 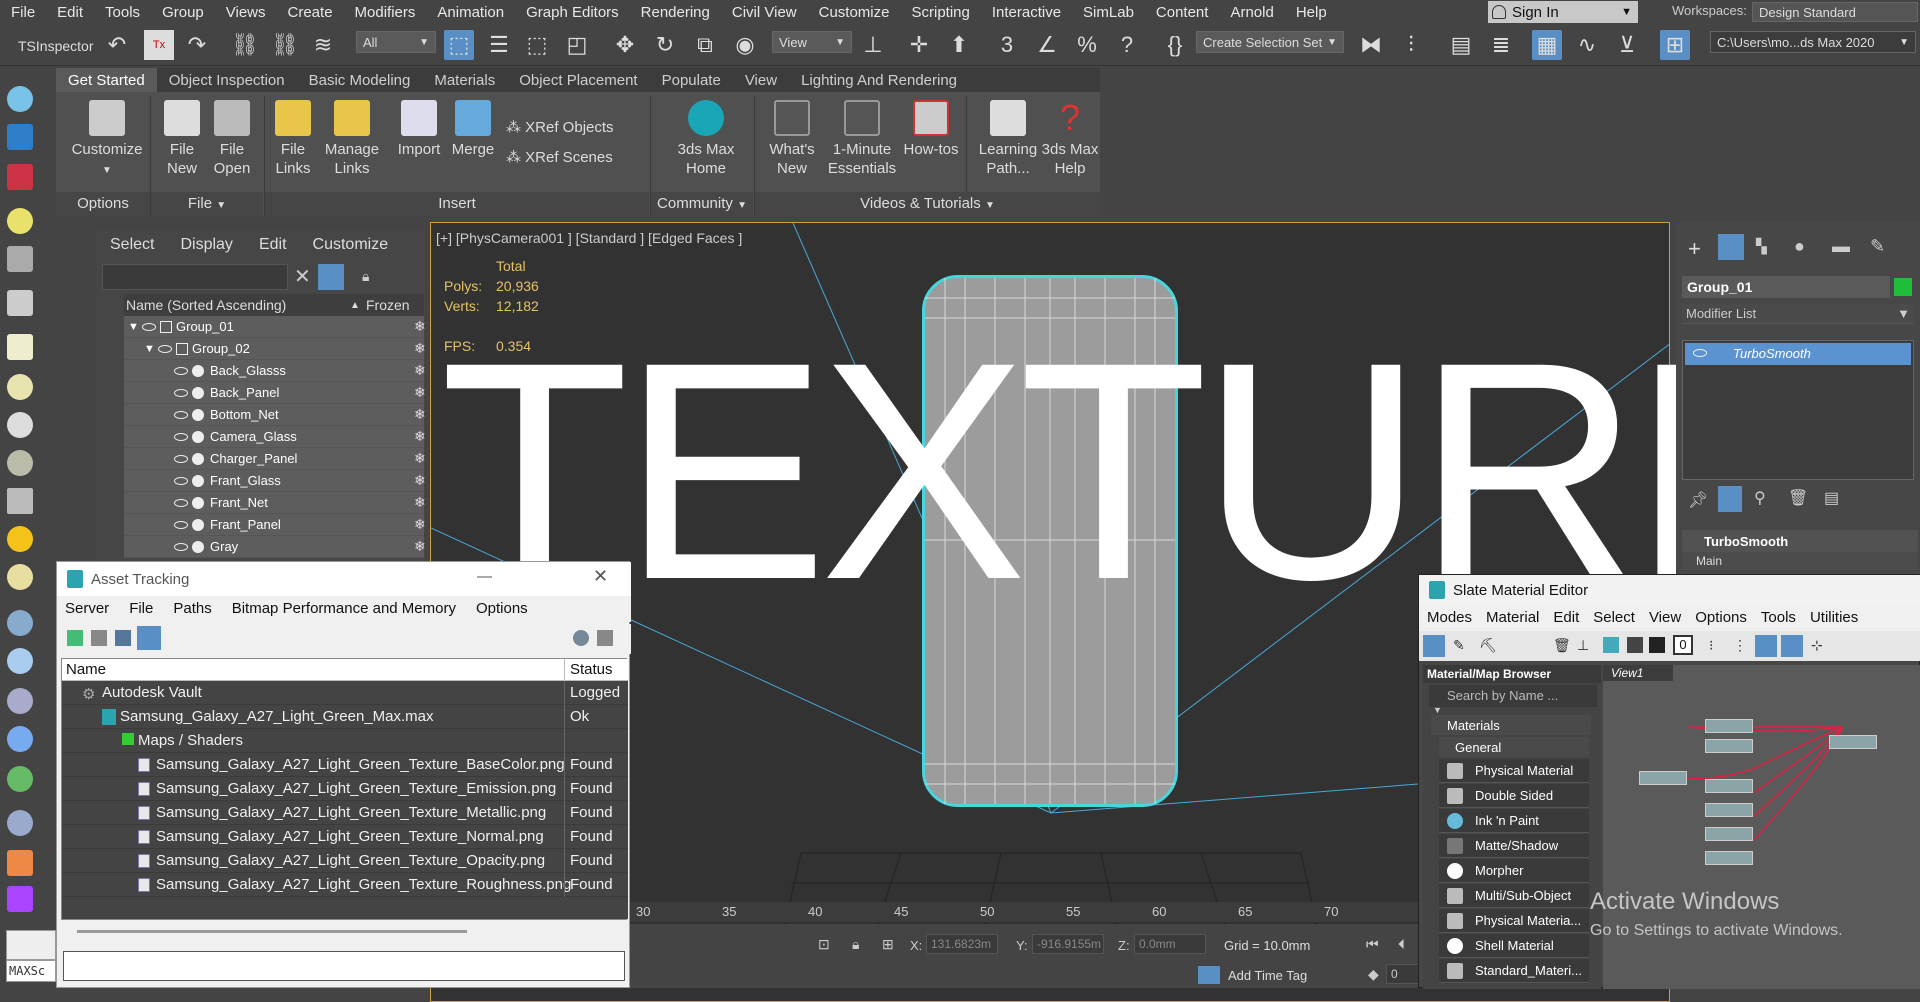 I want to click on essentials-button: 1-Minute Essentials, so click(x=862, y=139).